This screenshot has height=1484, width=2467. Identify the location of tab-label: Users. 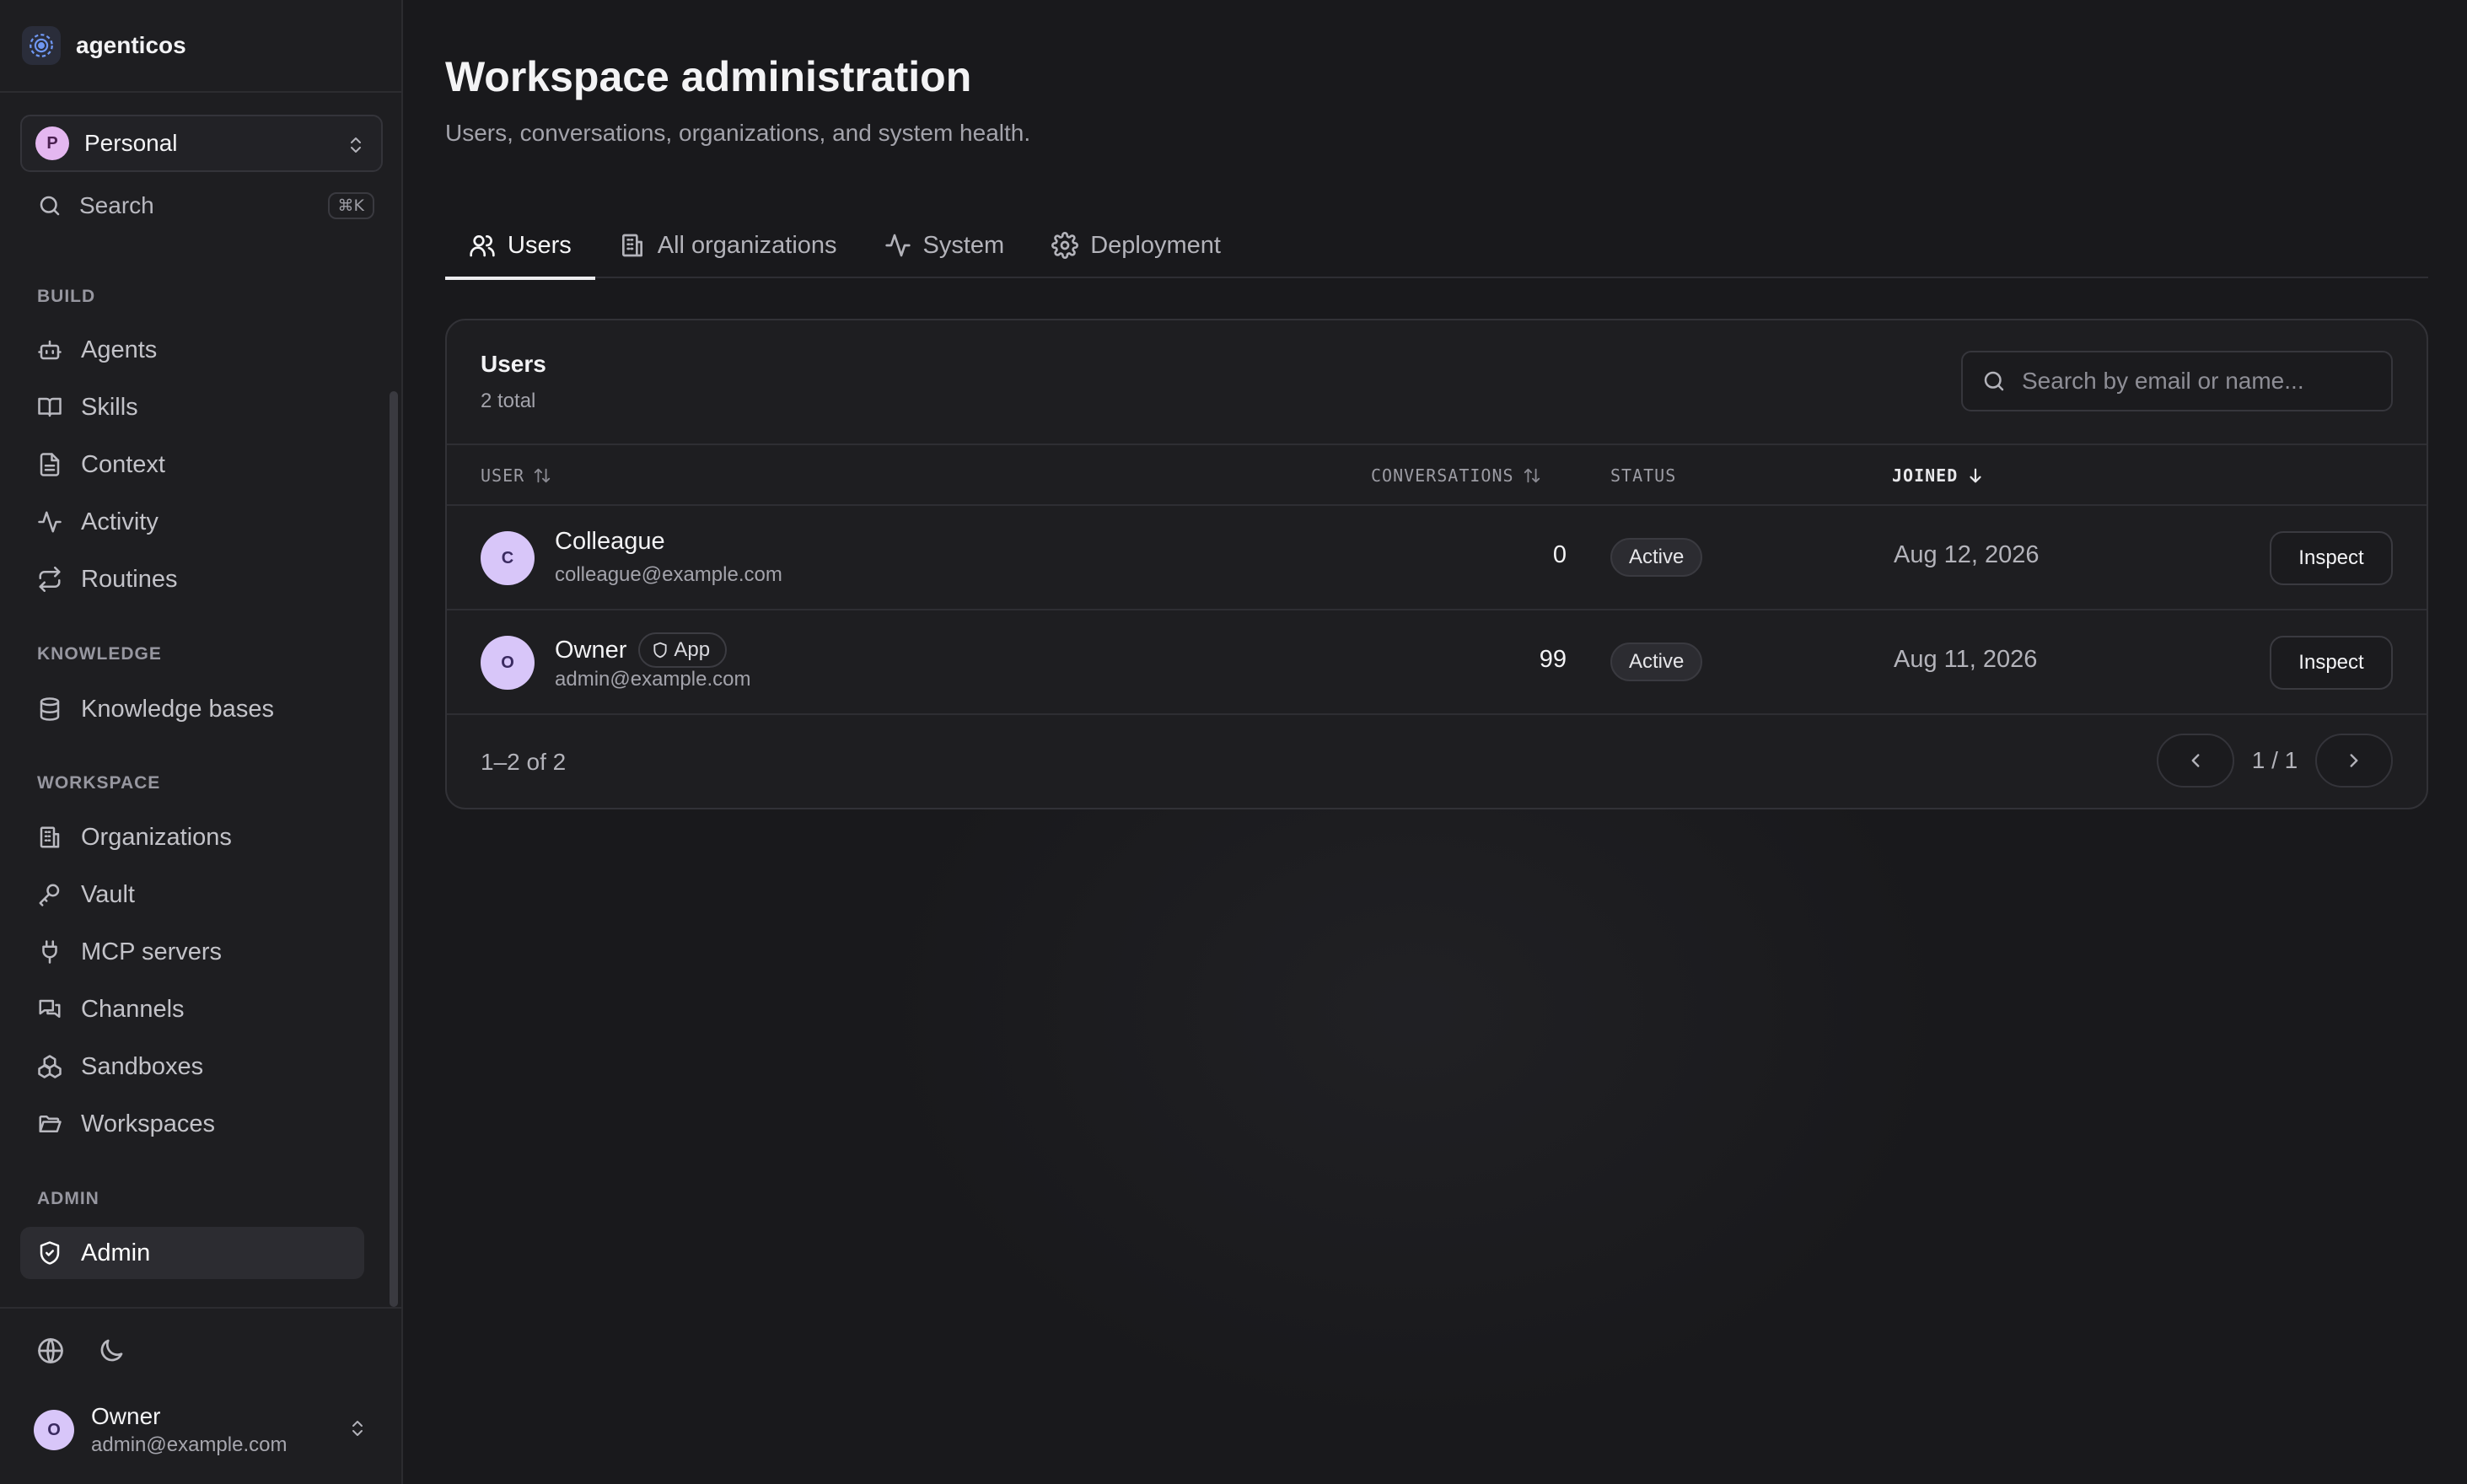
(540, 245).